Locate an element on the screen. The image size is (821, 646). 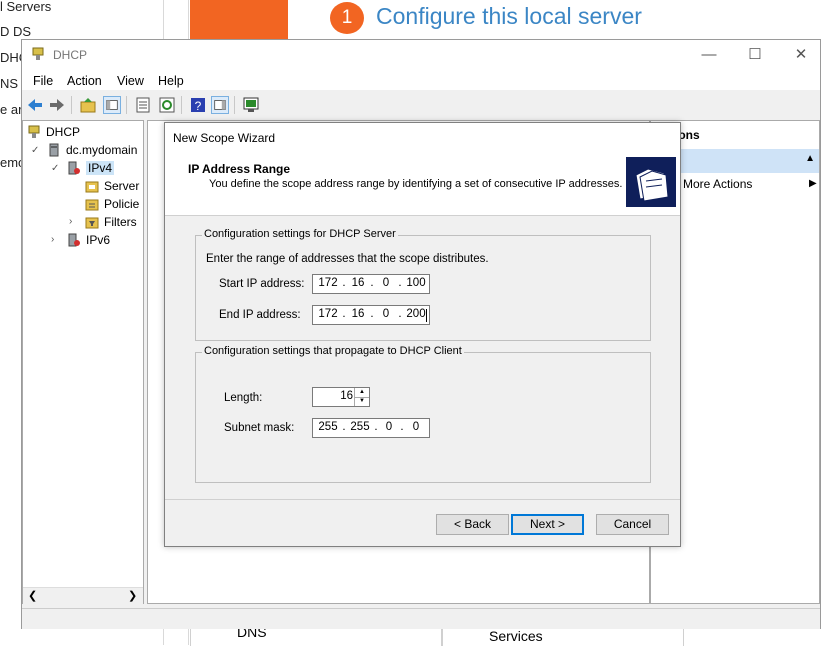
menu-bar: File Action View Help is located at coordinates (421, 80).